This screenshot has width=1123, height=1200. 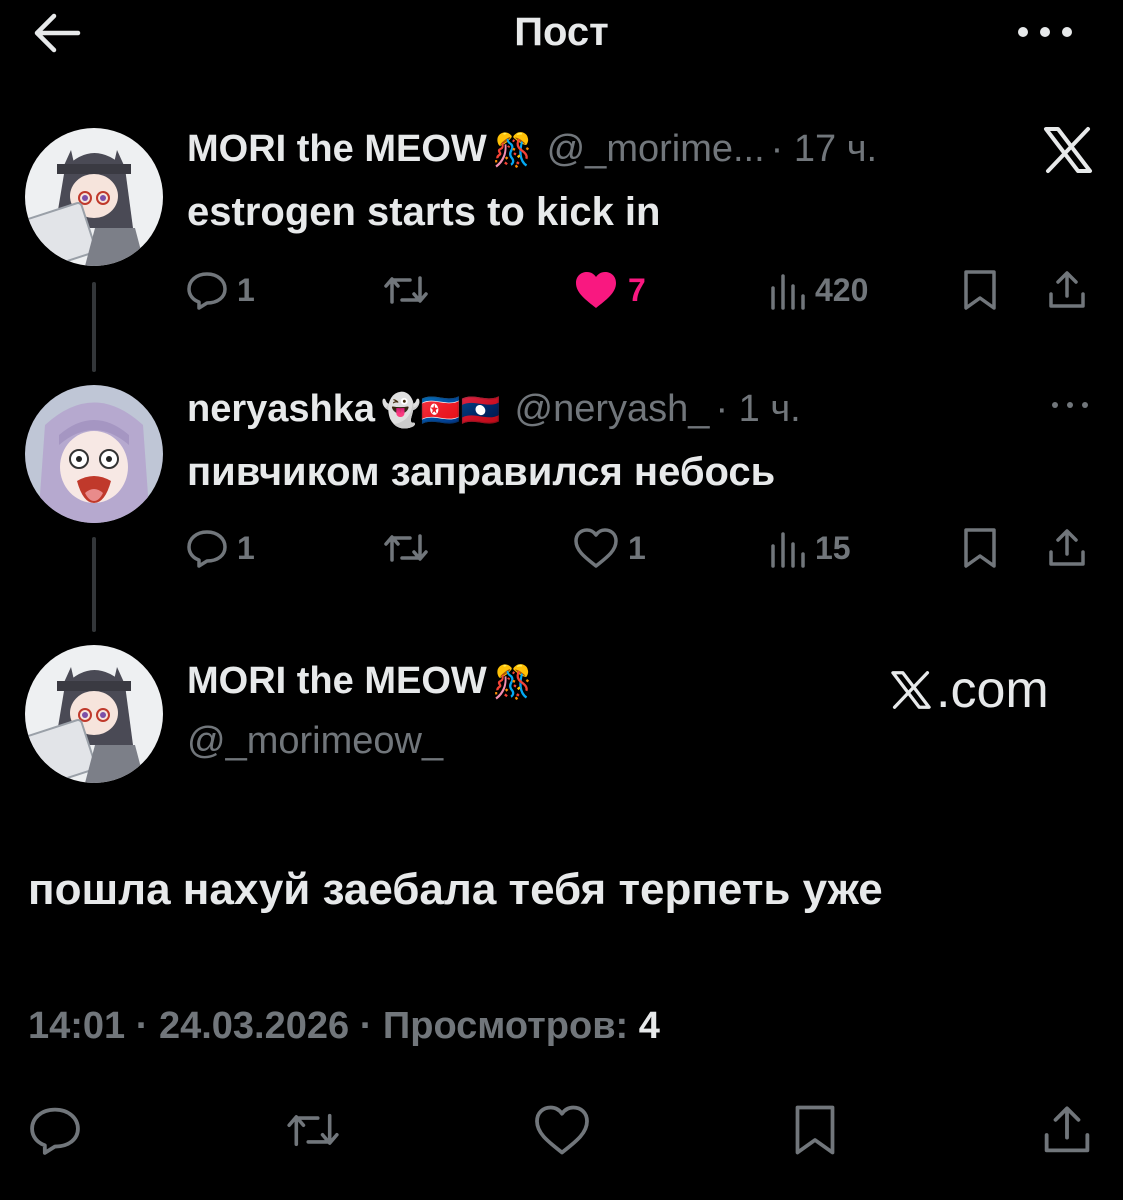 I want to click on like-count: 7, so click(x=637, y=289).